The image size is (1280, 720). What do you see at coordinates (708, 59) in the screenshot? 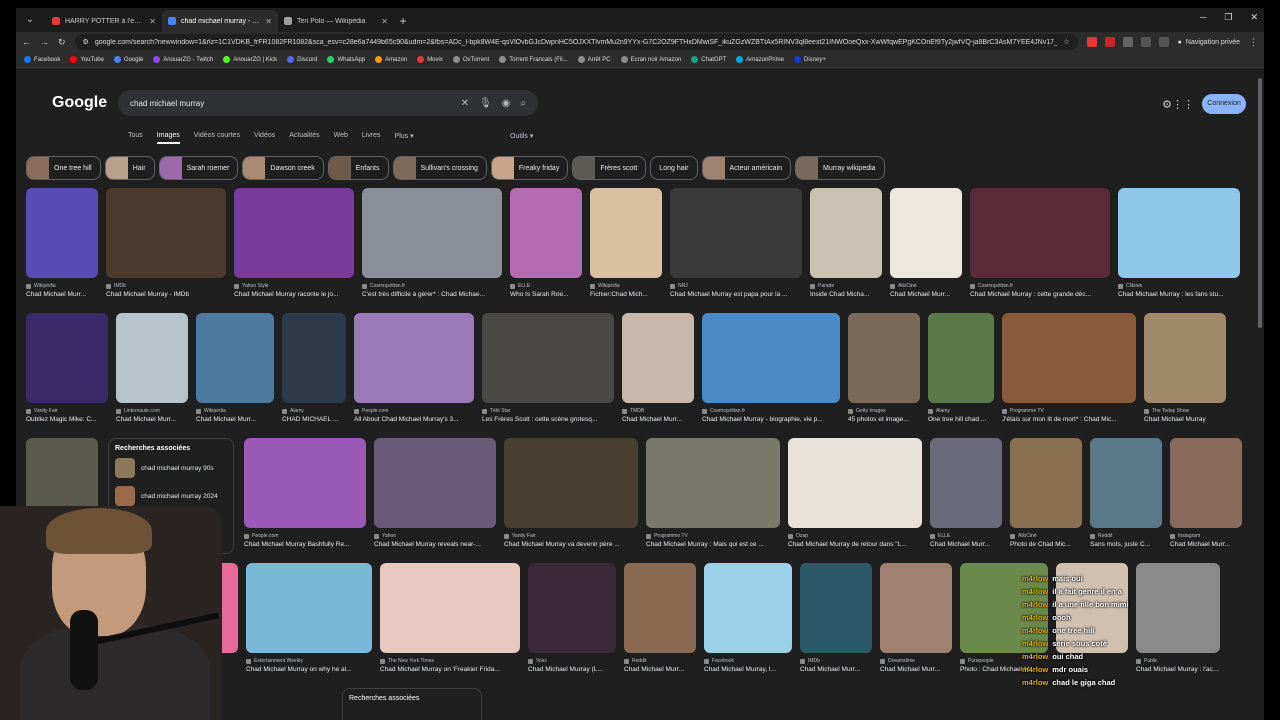
I see `bookmark-item: ChatGPT` at bounding box center [708, 59].